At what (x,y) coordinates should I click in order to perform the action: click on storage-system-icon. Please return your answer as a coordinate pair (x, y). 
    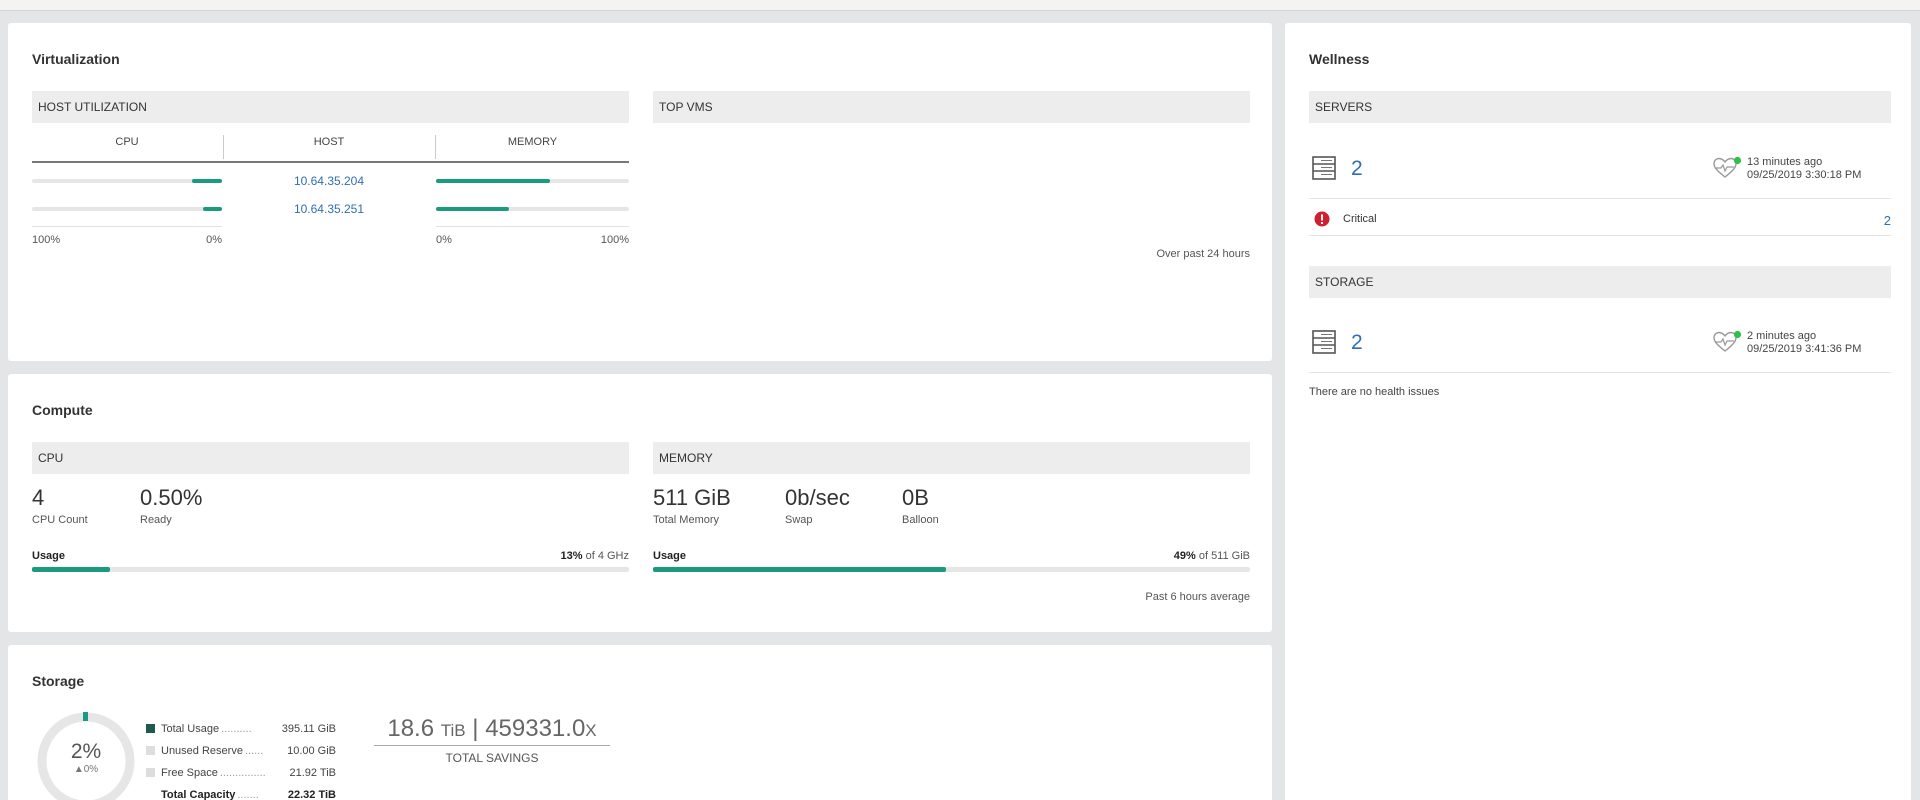
    Looking at the image, I should click on (1324, 342).